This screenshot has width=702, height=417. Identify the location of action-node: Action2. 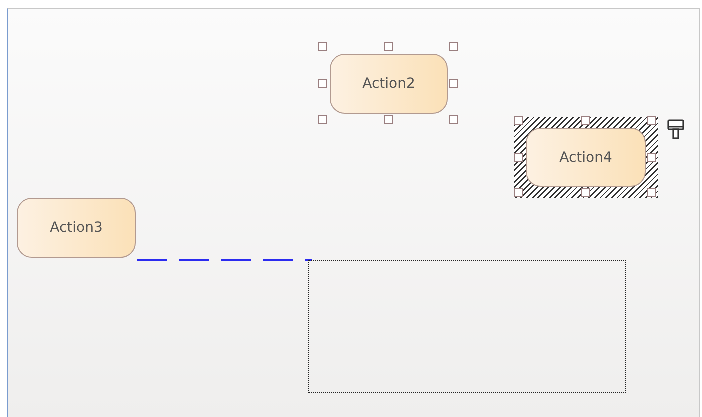
(389, 84).